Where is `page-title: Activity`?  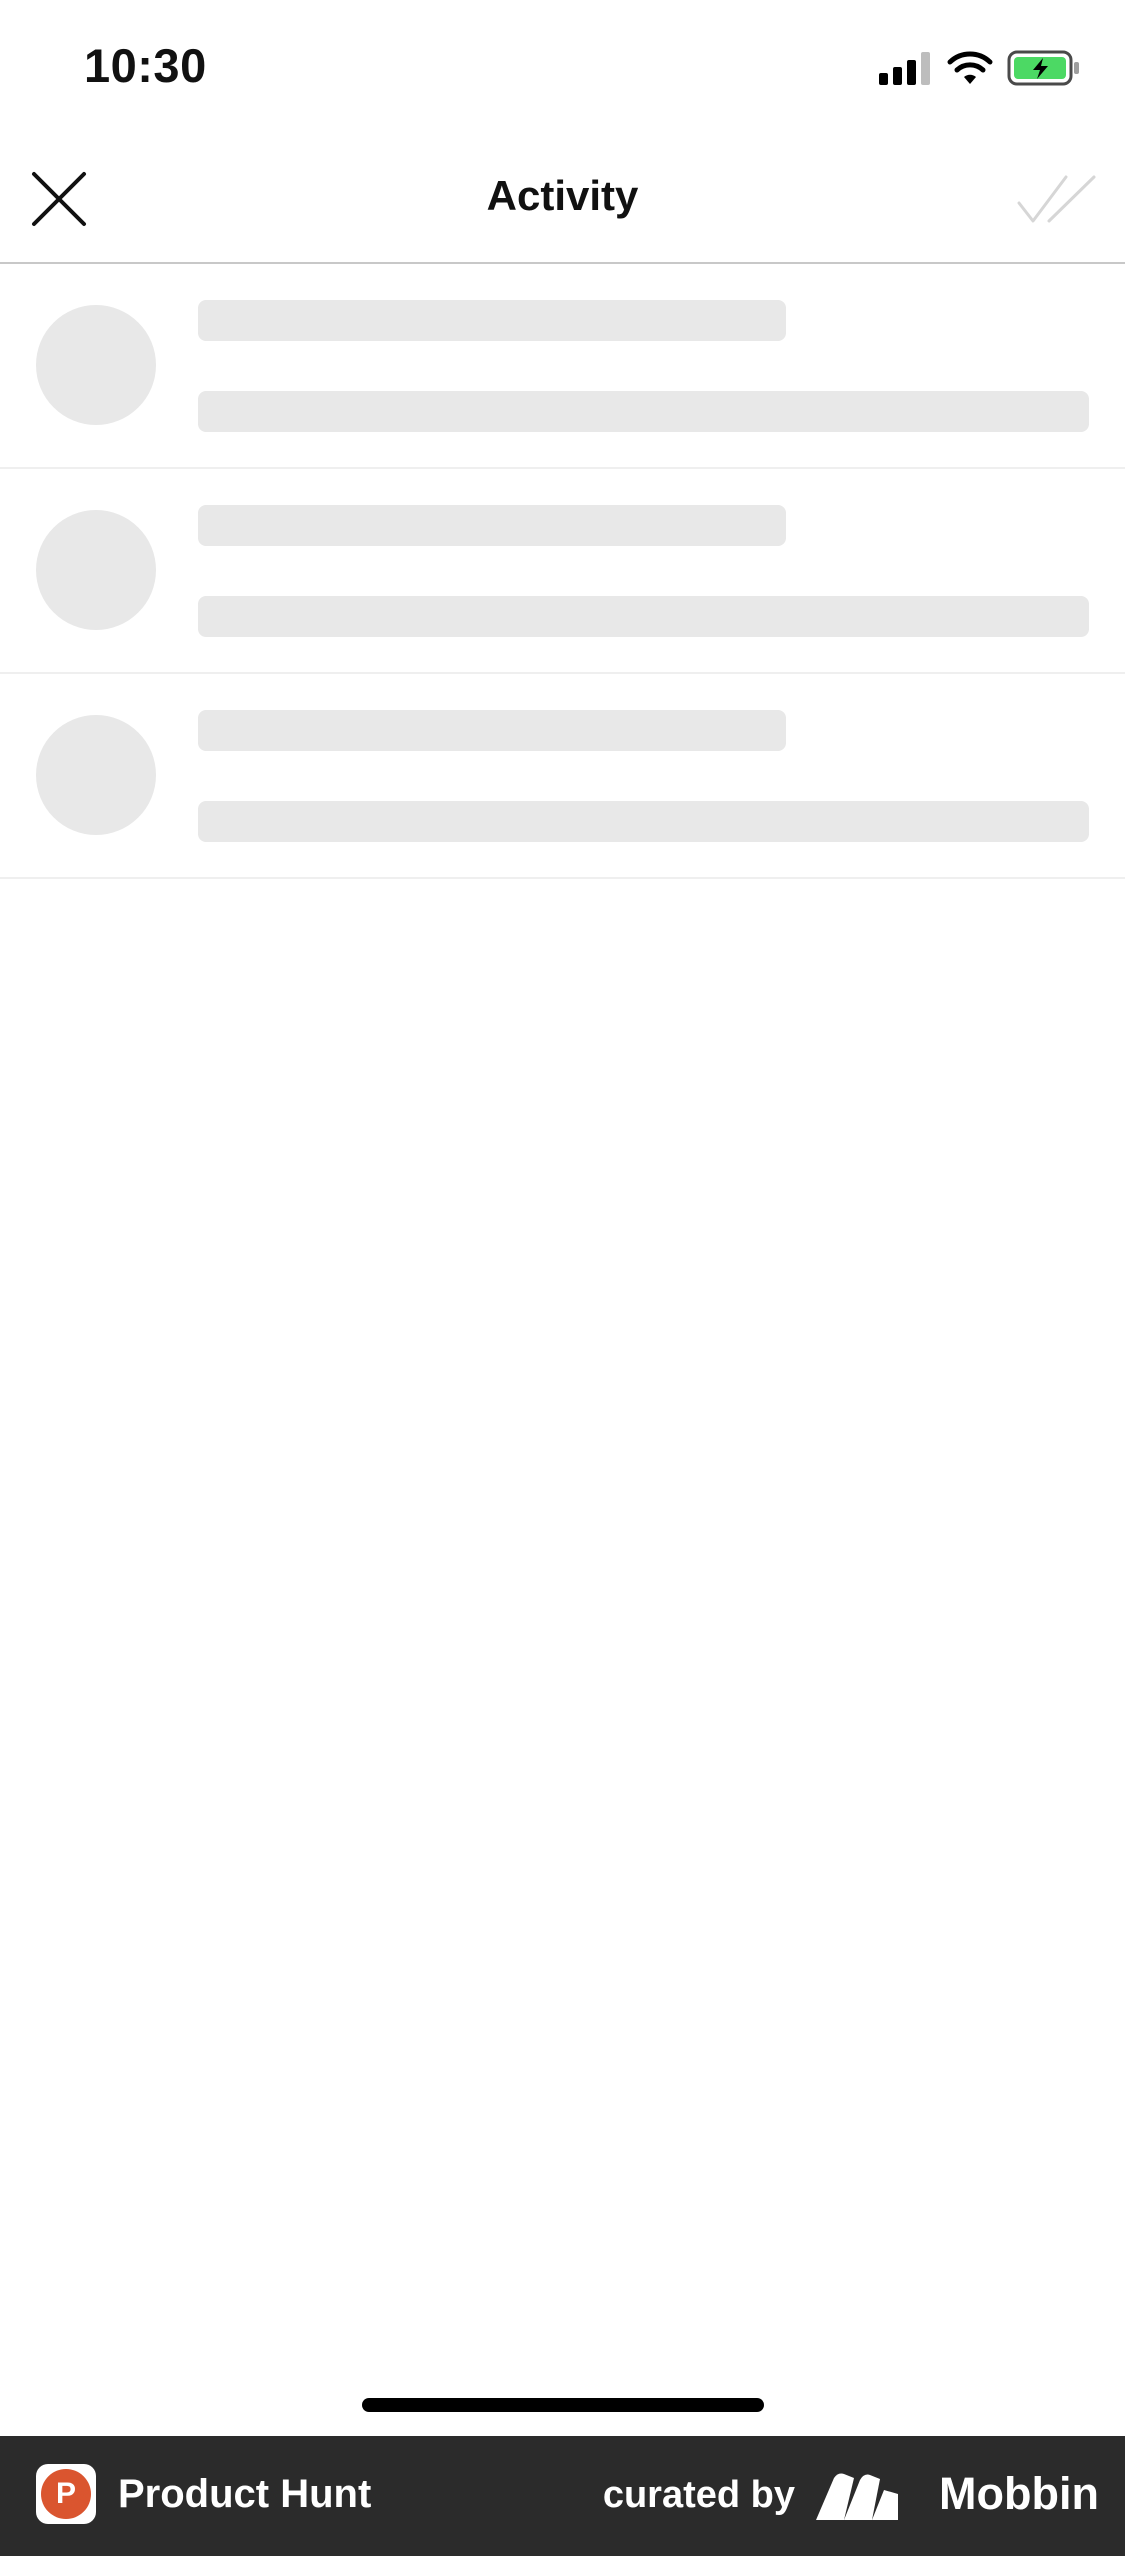
page-title: Activity is located at coordinates (562, 195).